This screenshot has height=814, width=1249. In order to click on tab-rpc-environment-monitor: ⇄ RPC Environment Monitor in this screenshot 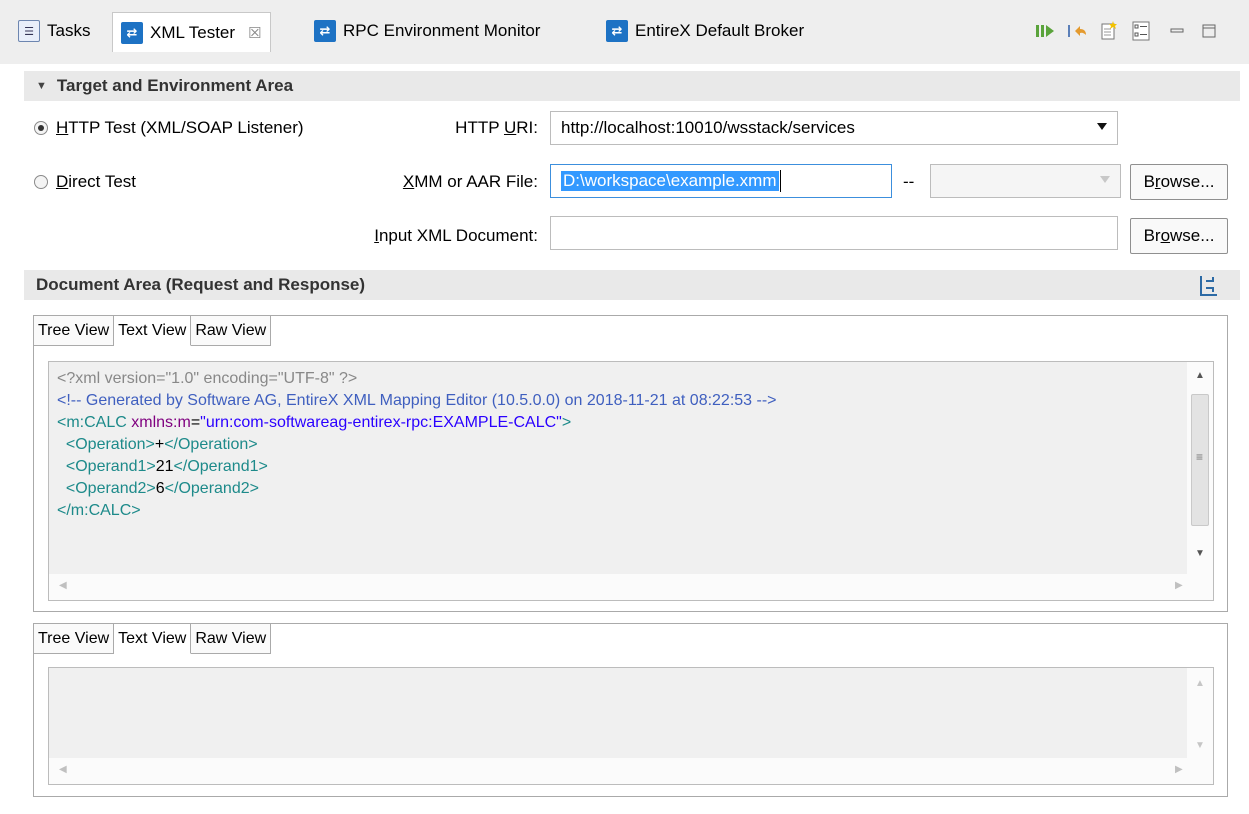, I will do `click(427, 31)`.